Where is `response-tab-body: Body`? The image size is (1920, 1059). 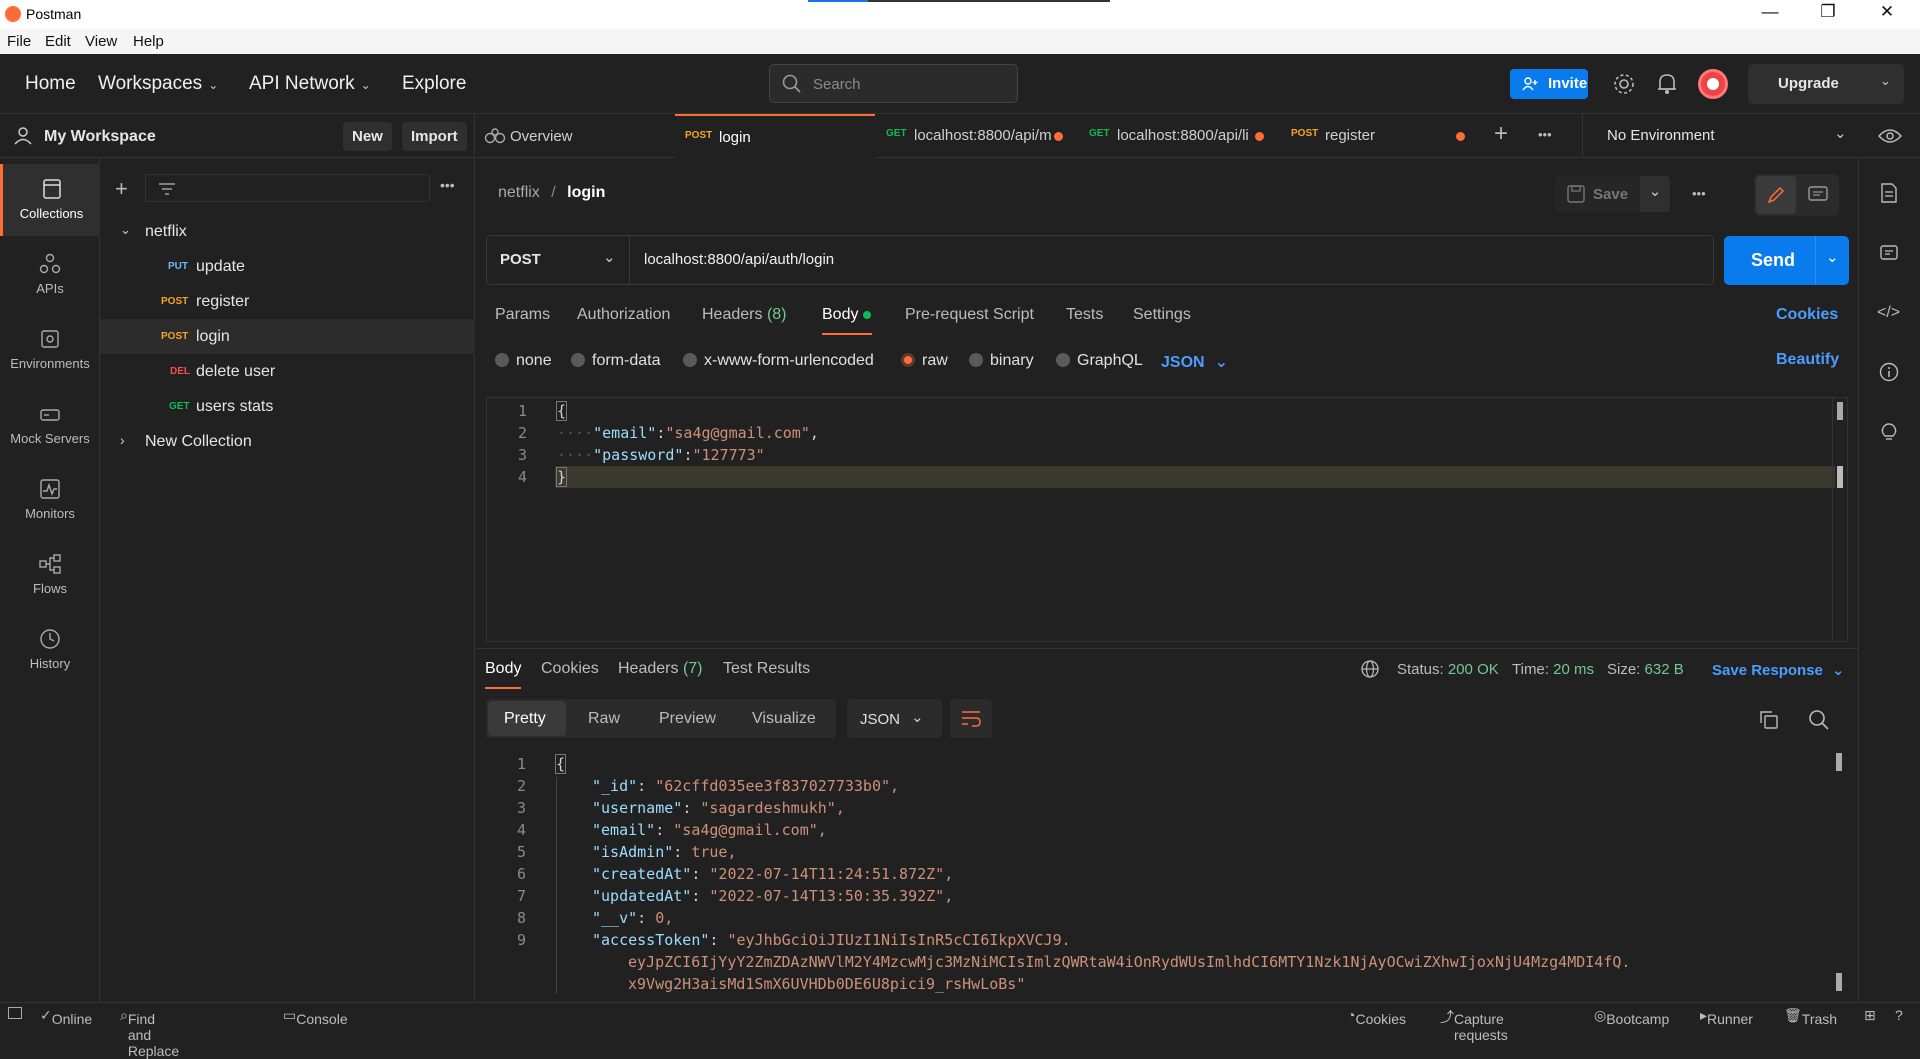
response-tab-body: Body is located at coordinates (503, 669).